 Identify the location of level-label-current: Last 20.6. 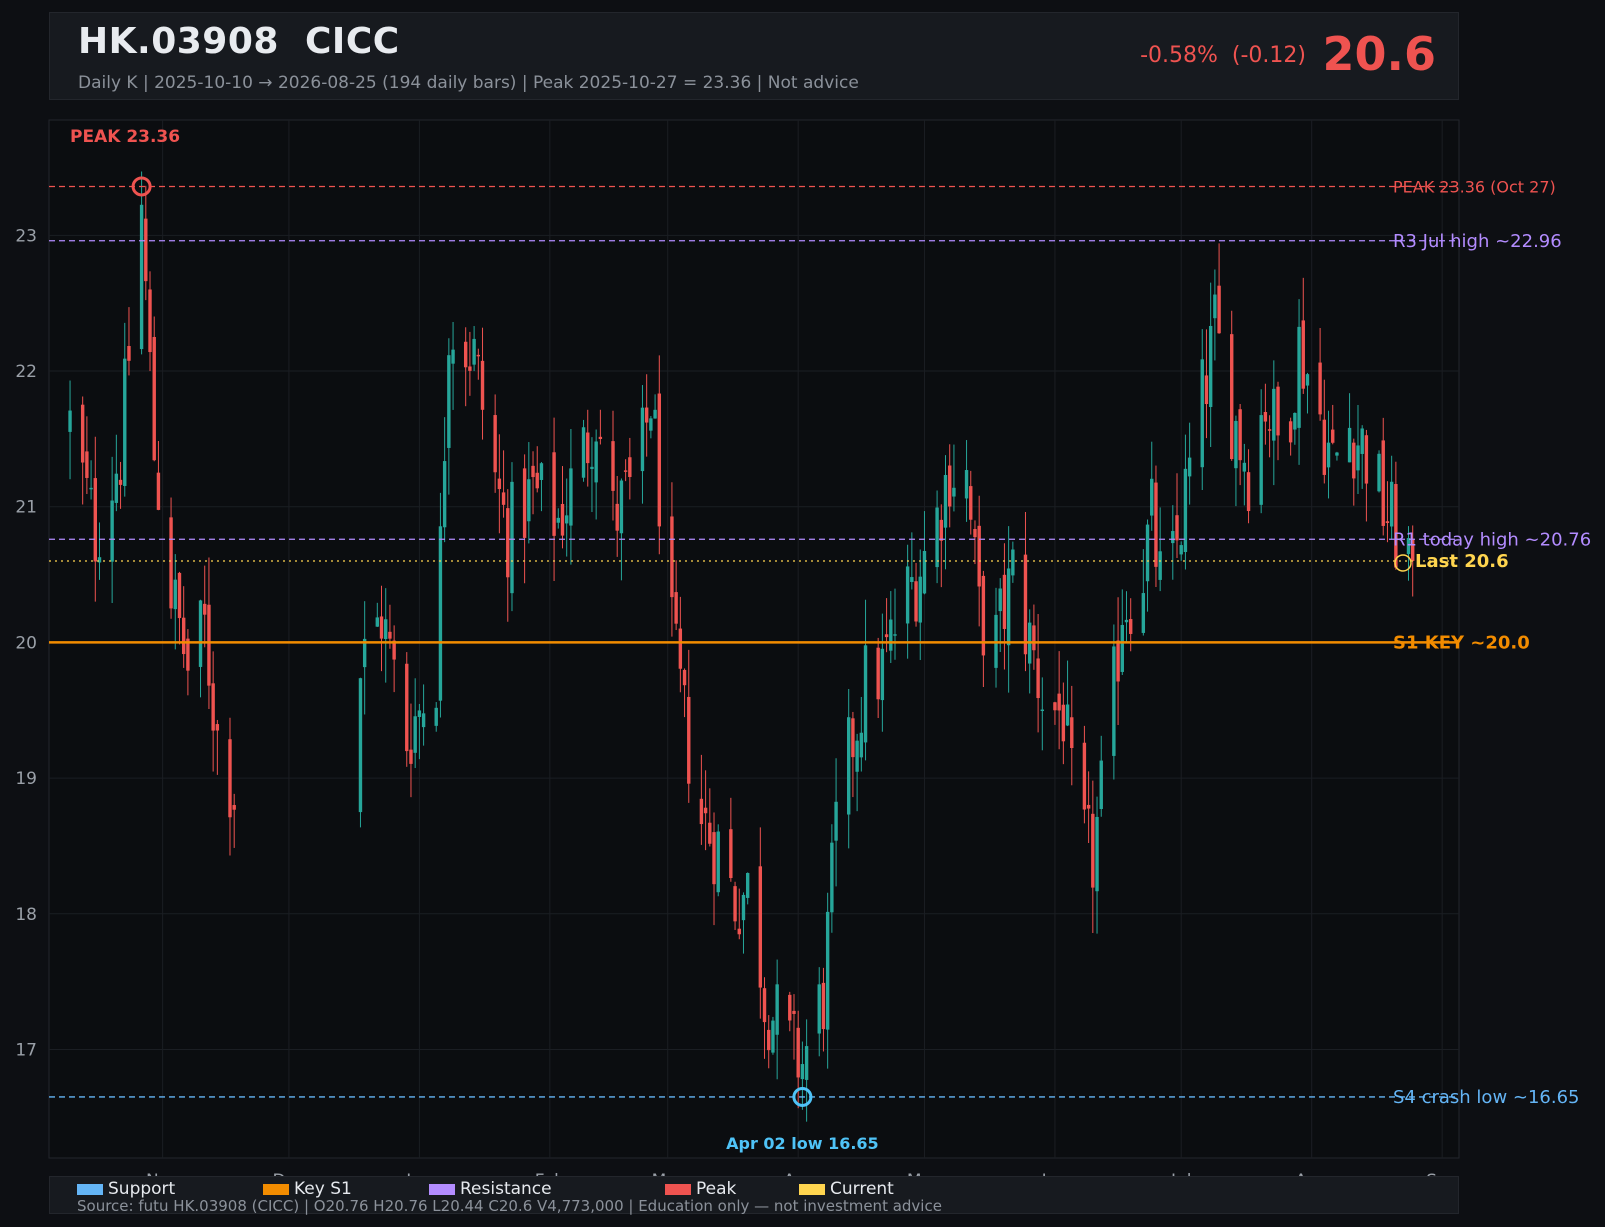
(1462, 561).